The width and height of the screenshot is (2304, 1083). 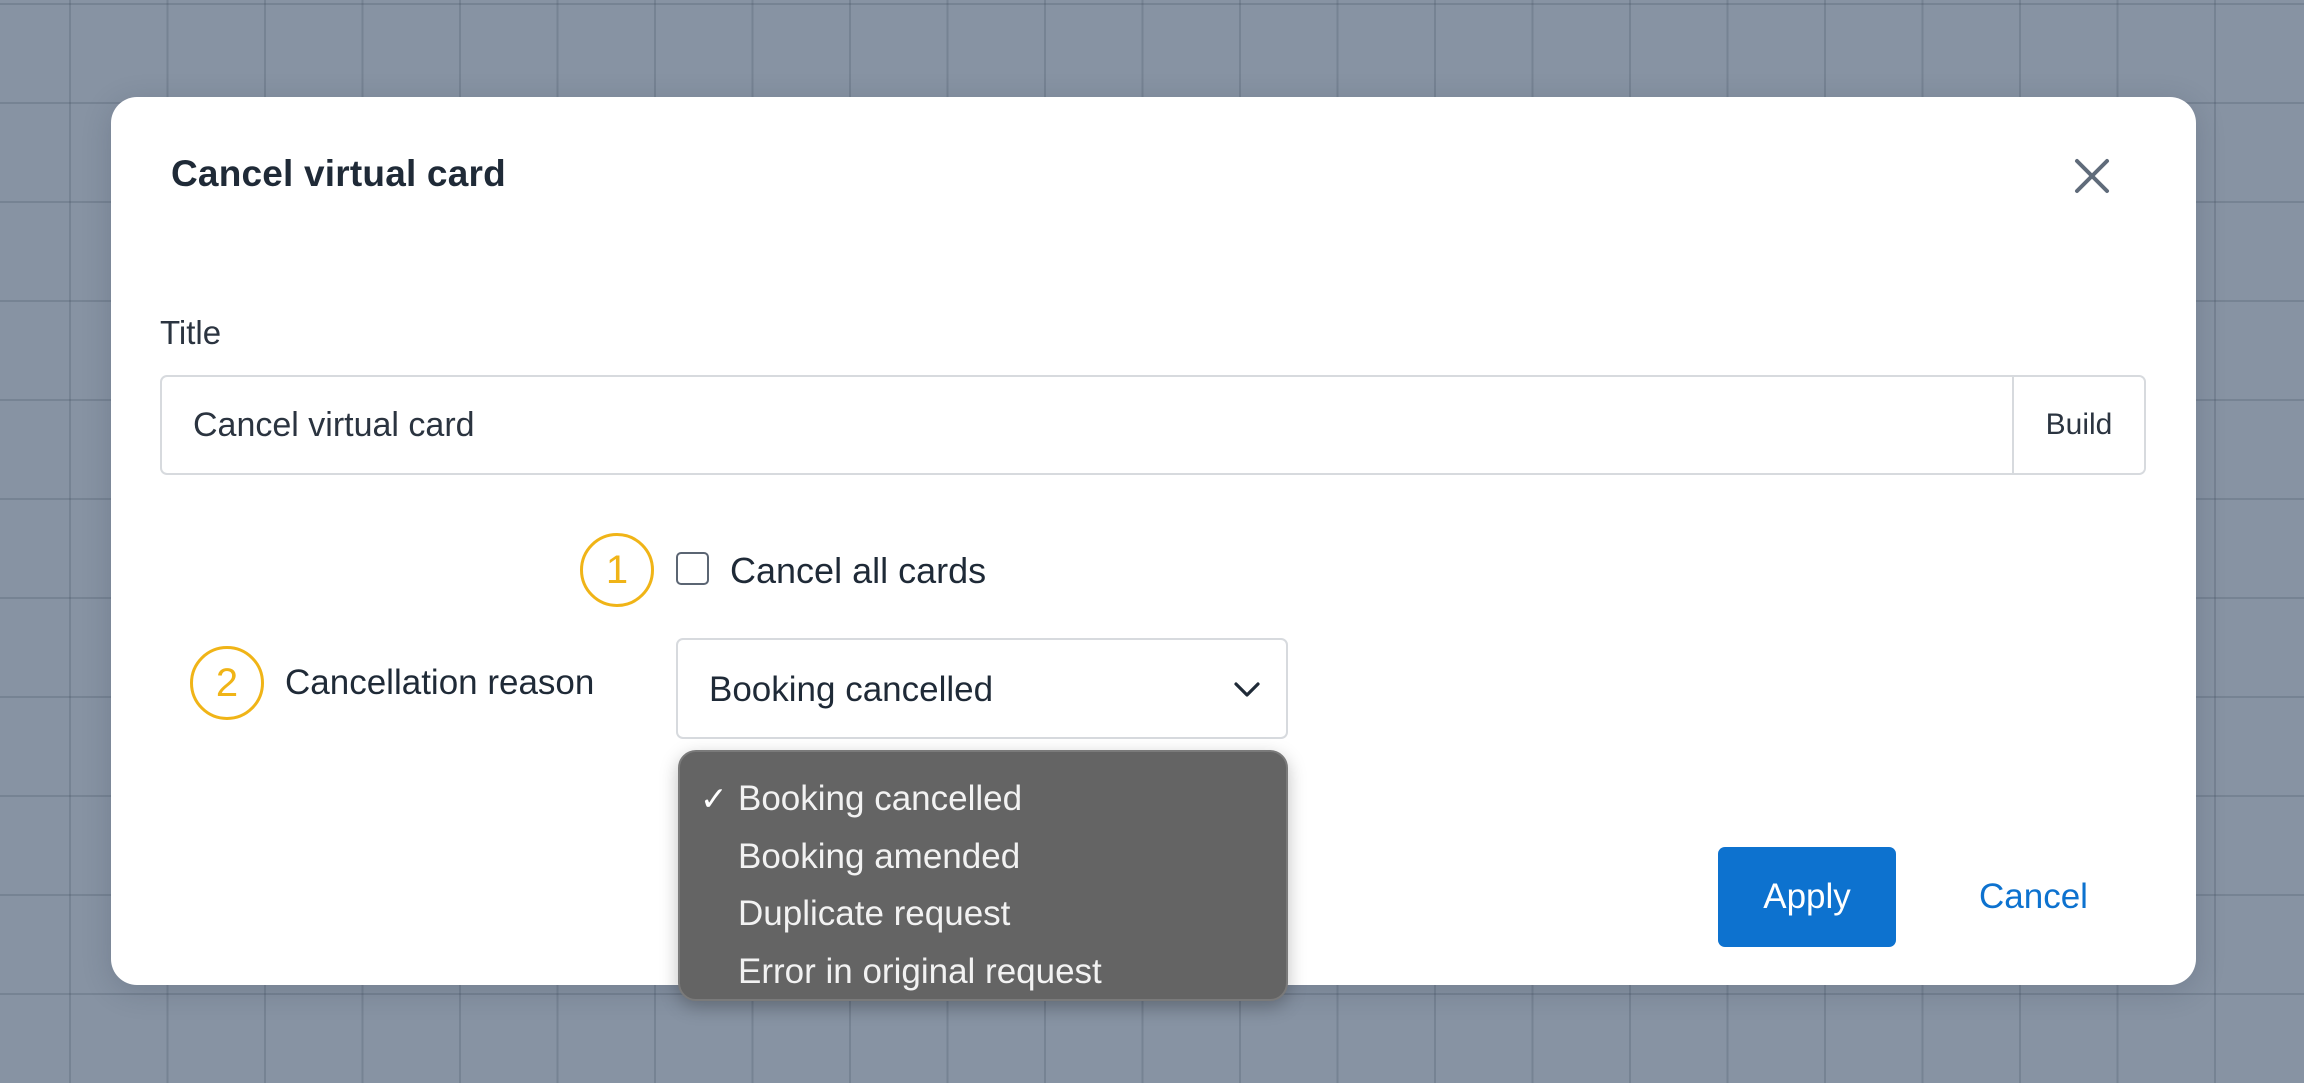 What do you see at coordinates (338, 173) in the screenshot?
I see `dialog-title: Cancel virtual card` at bounding box center [338, 173].